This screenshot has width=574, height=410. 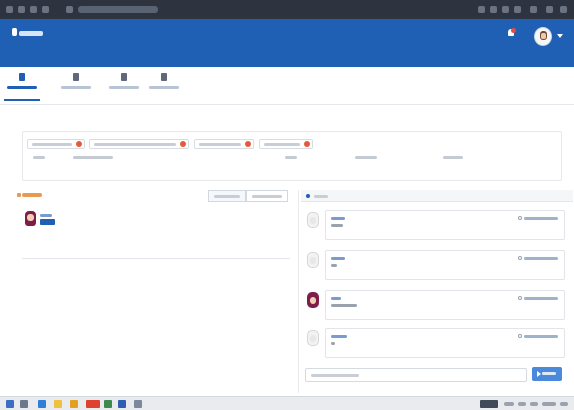 What do you see at coordinates (157, 225) in the screenshot?
I see `recent-panel` at bounding box center [157, 225].